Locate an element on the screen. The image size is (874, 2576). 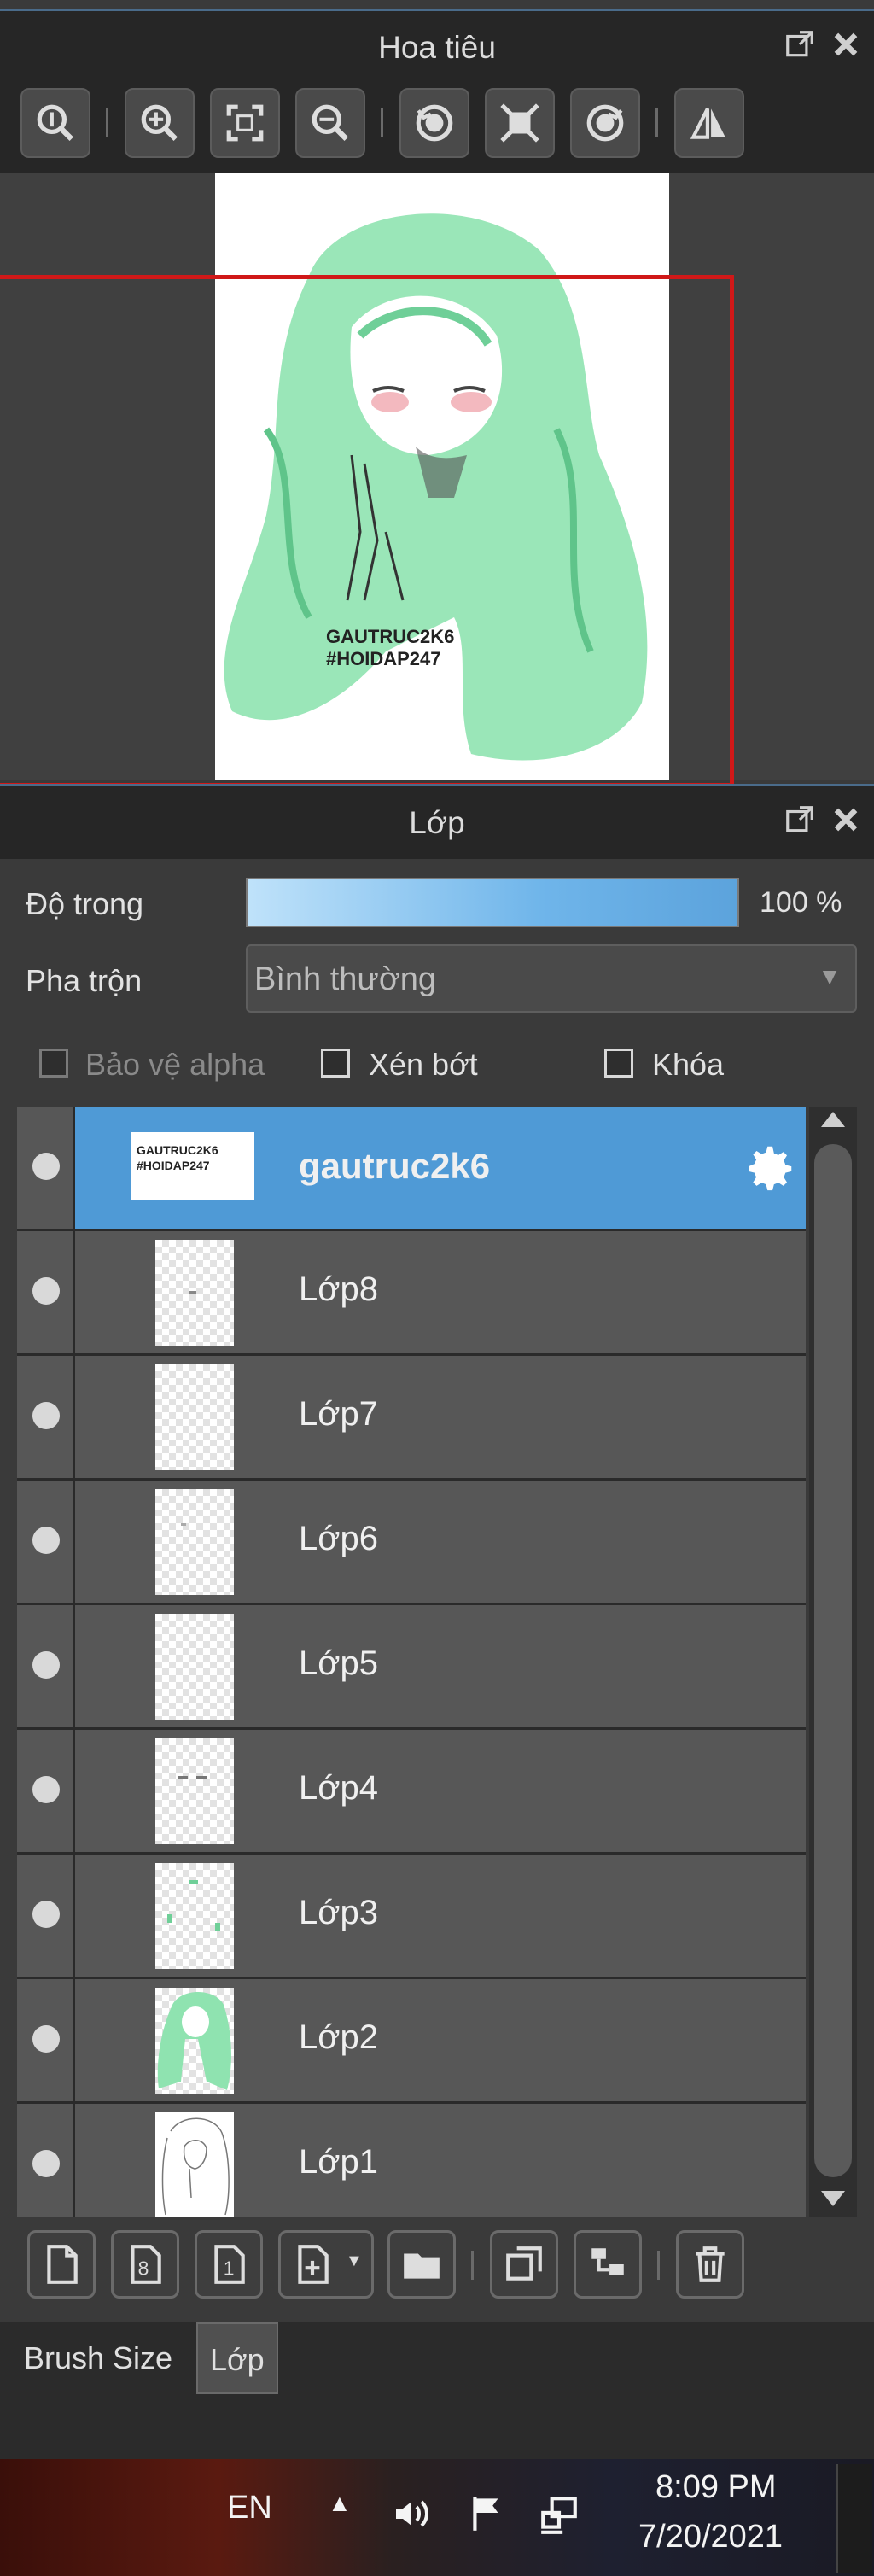
layer-row-8: Lớp8 is located at coordinates (411, 1293).